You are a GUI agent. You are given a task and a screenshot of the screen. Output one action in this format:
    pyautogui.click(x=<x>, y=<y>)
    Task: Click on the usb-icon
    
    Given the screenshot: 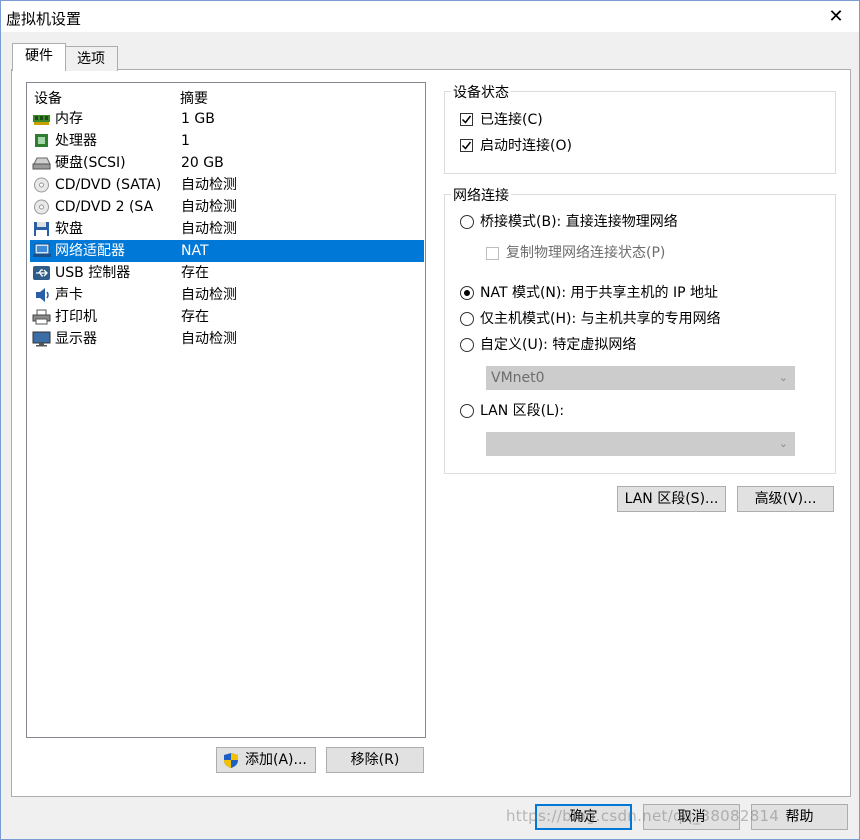 What is the action you would take?
    pyautogui.click(x=41, y=273)
    